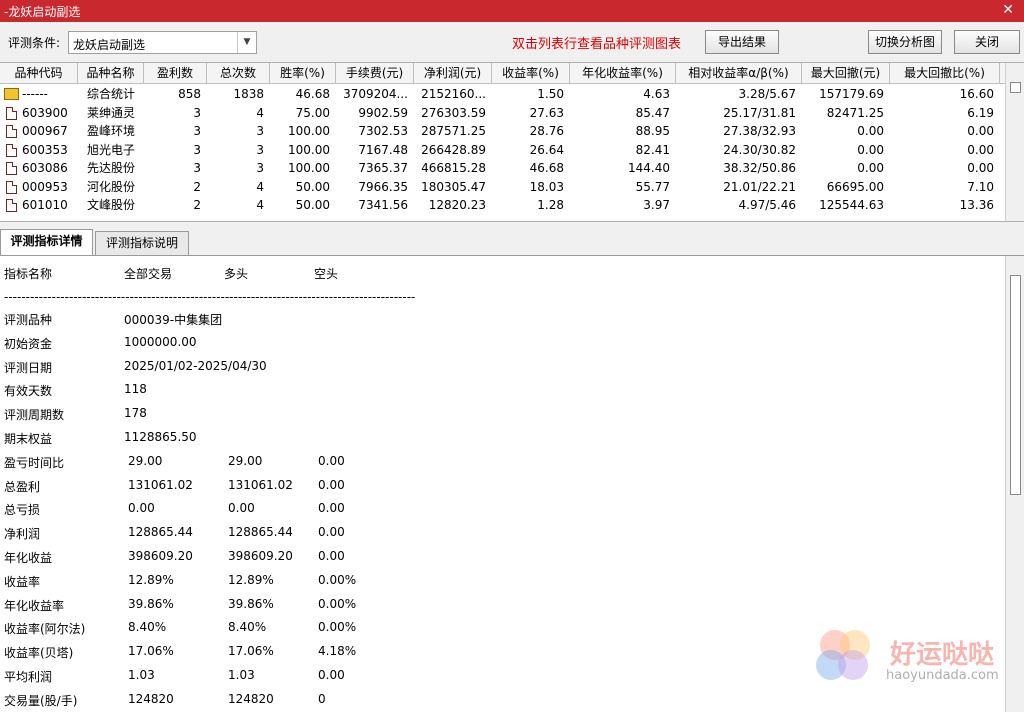 This screenshot has width=1024, height=712. Describe the element at coordinates (383, 205) in the screenshot. I see `cell-fee: 7341.56` at that location.